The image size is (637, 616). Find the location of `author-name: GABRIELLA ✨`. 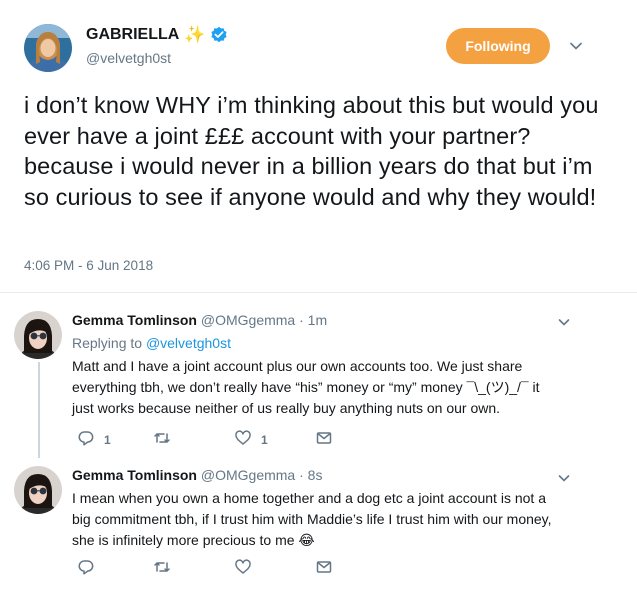

author-name: GABRIELLA ✨ is located at coordinates (157, 35).